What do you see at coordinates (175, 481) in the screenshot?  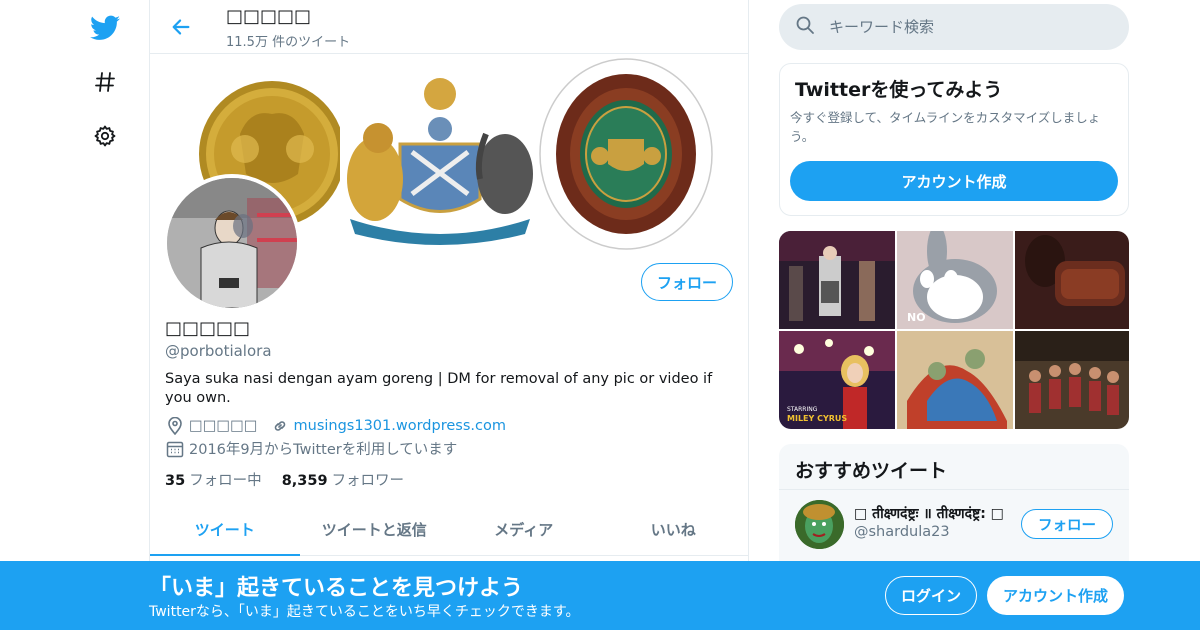 I see `following-count: 35` at bounding box center [175, 481].